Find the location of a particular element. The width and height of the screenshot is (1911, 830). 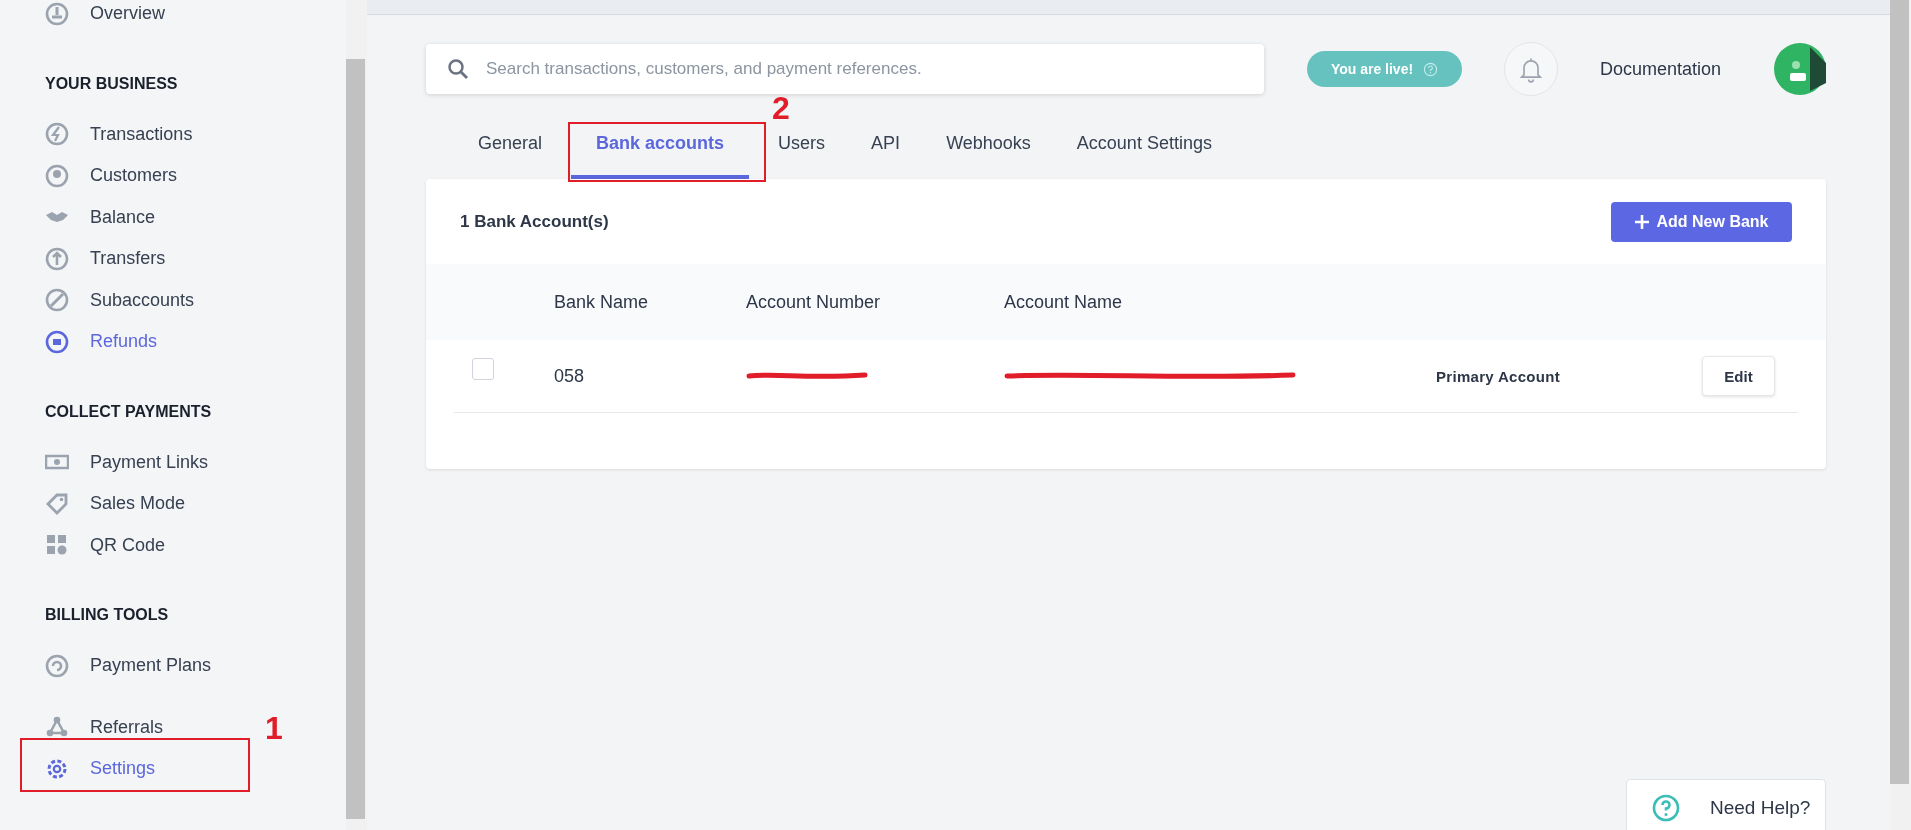

sidebar-item: Referrals is located at coordinates (104, 727).